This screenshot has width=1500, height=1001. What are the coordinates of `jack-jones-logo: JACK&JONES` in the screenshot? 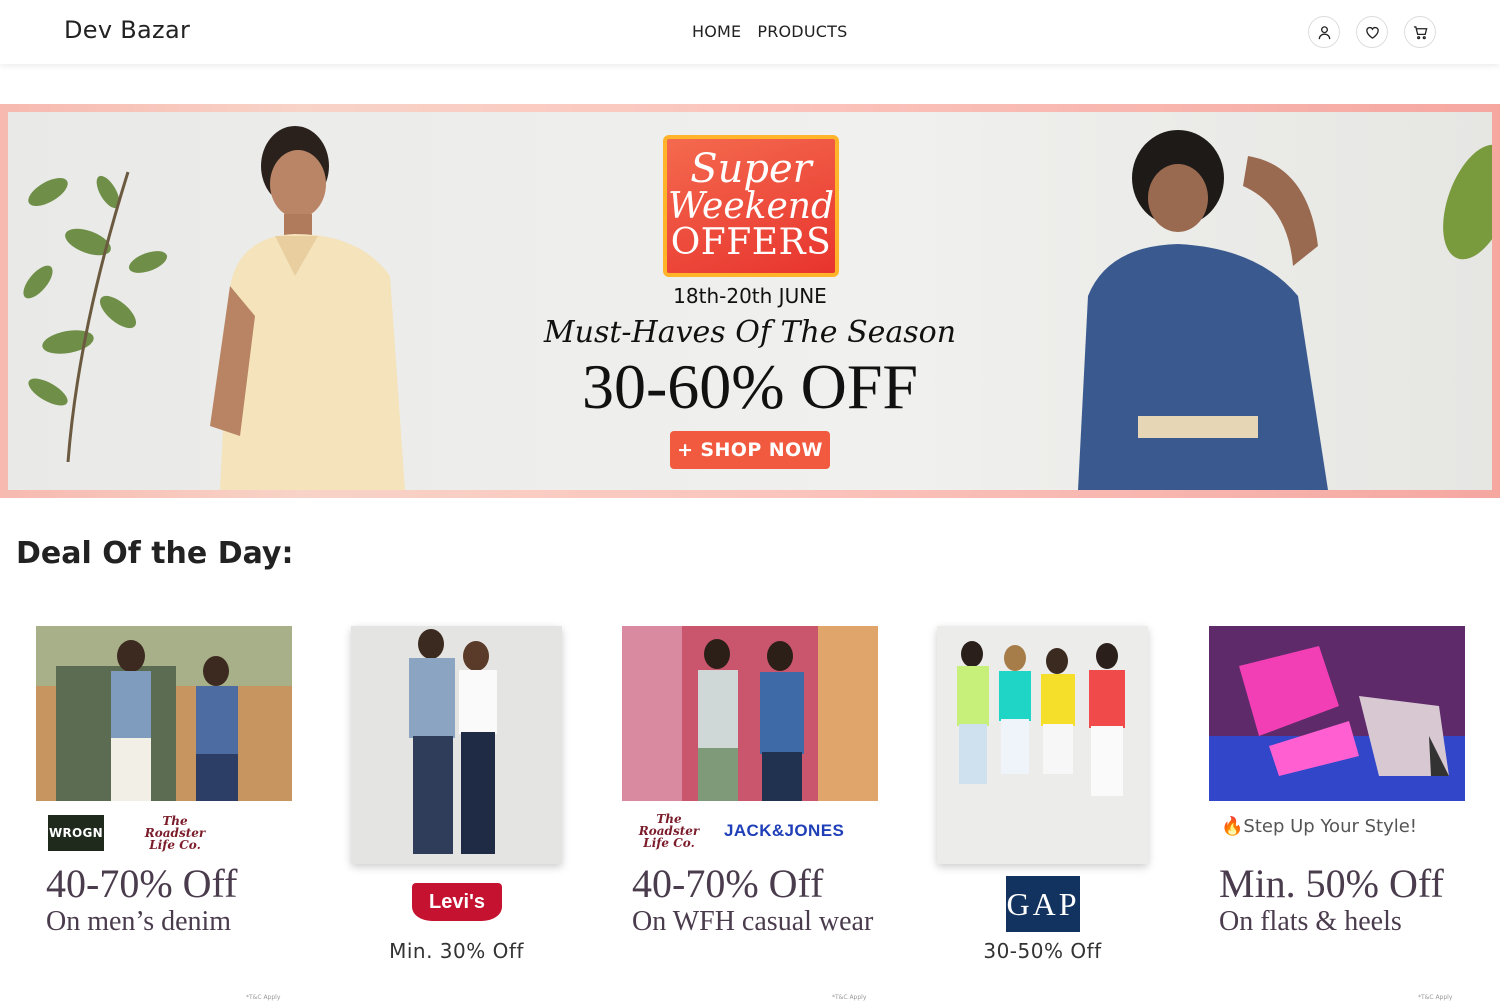 It's located at (784, 830).